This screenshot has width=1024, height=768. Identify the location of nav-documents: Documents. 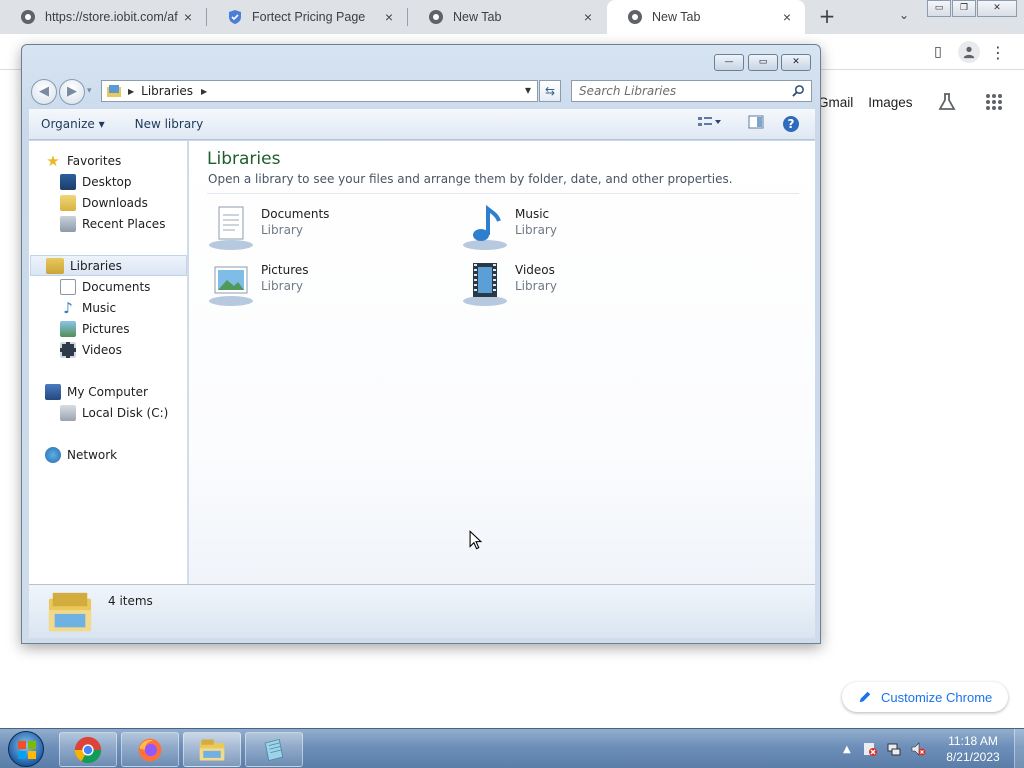
(105, 287).